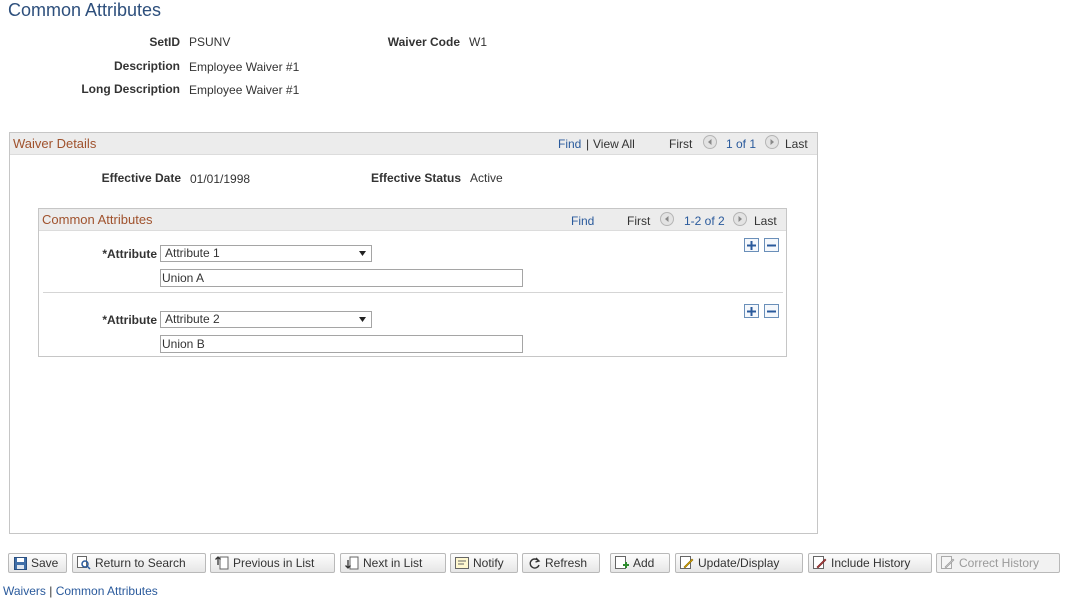  I want to click on attributes-prev-button, so click(667, 219).